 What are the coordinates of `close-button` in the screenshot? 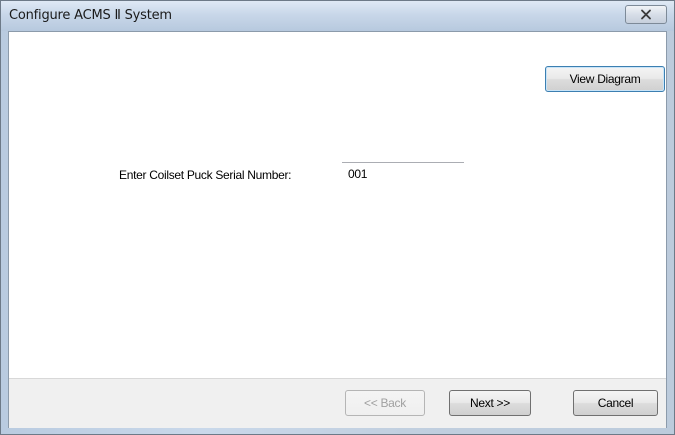 It's located at (646, 14).